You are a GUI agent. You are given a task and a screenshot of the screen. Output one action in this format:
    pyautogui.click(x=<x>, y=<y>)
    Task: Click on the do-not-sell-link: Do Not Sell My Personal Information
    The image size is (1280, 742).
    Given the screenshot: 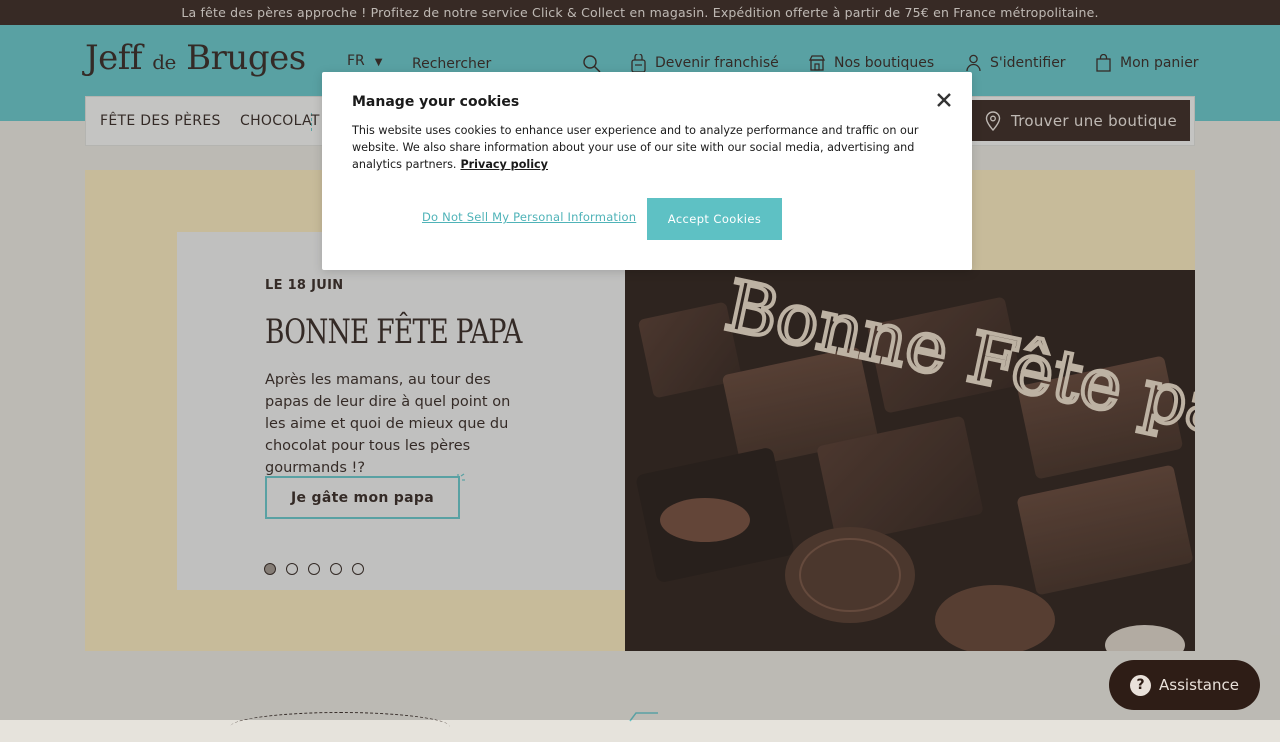 What is the action you would take?
    pyautogui.click(x=529, y=217)
    